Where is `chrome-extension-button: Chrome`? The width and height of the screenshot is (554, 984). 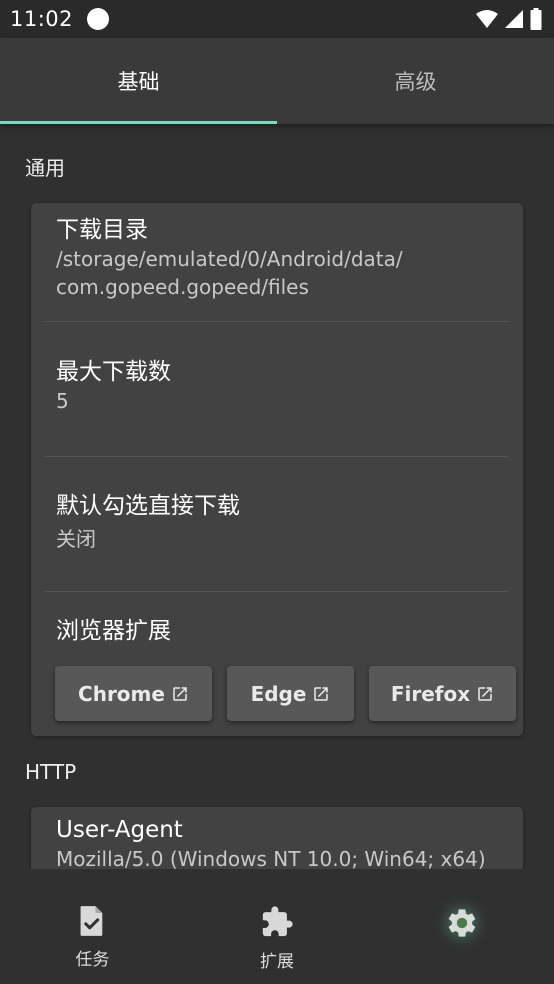
chrome-extension-button: Chrome is located at coordinates (133, 693).